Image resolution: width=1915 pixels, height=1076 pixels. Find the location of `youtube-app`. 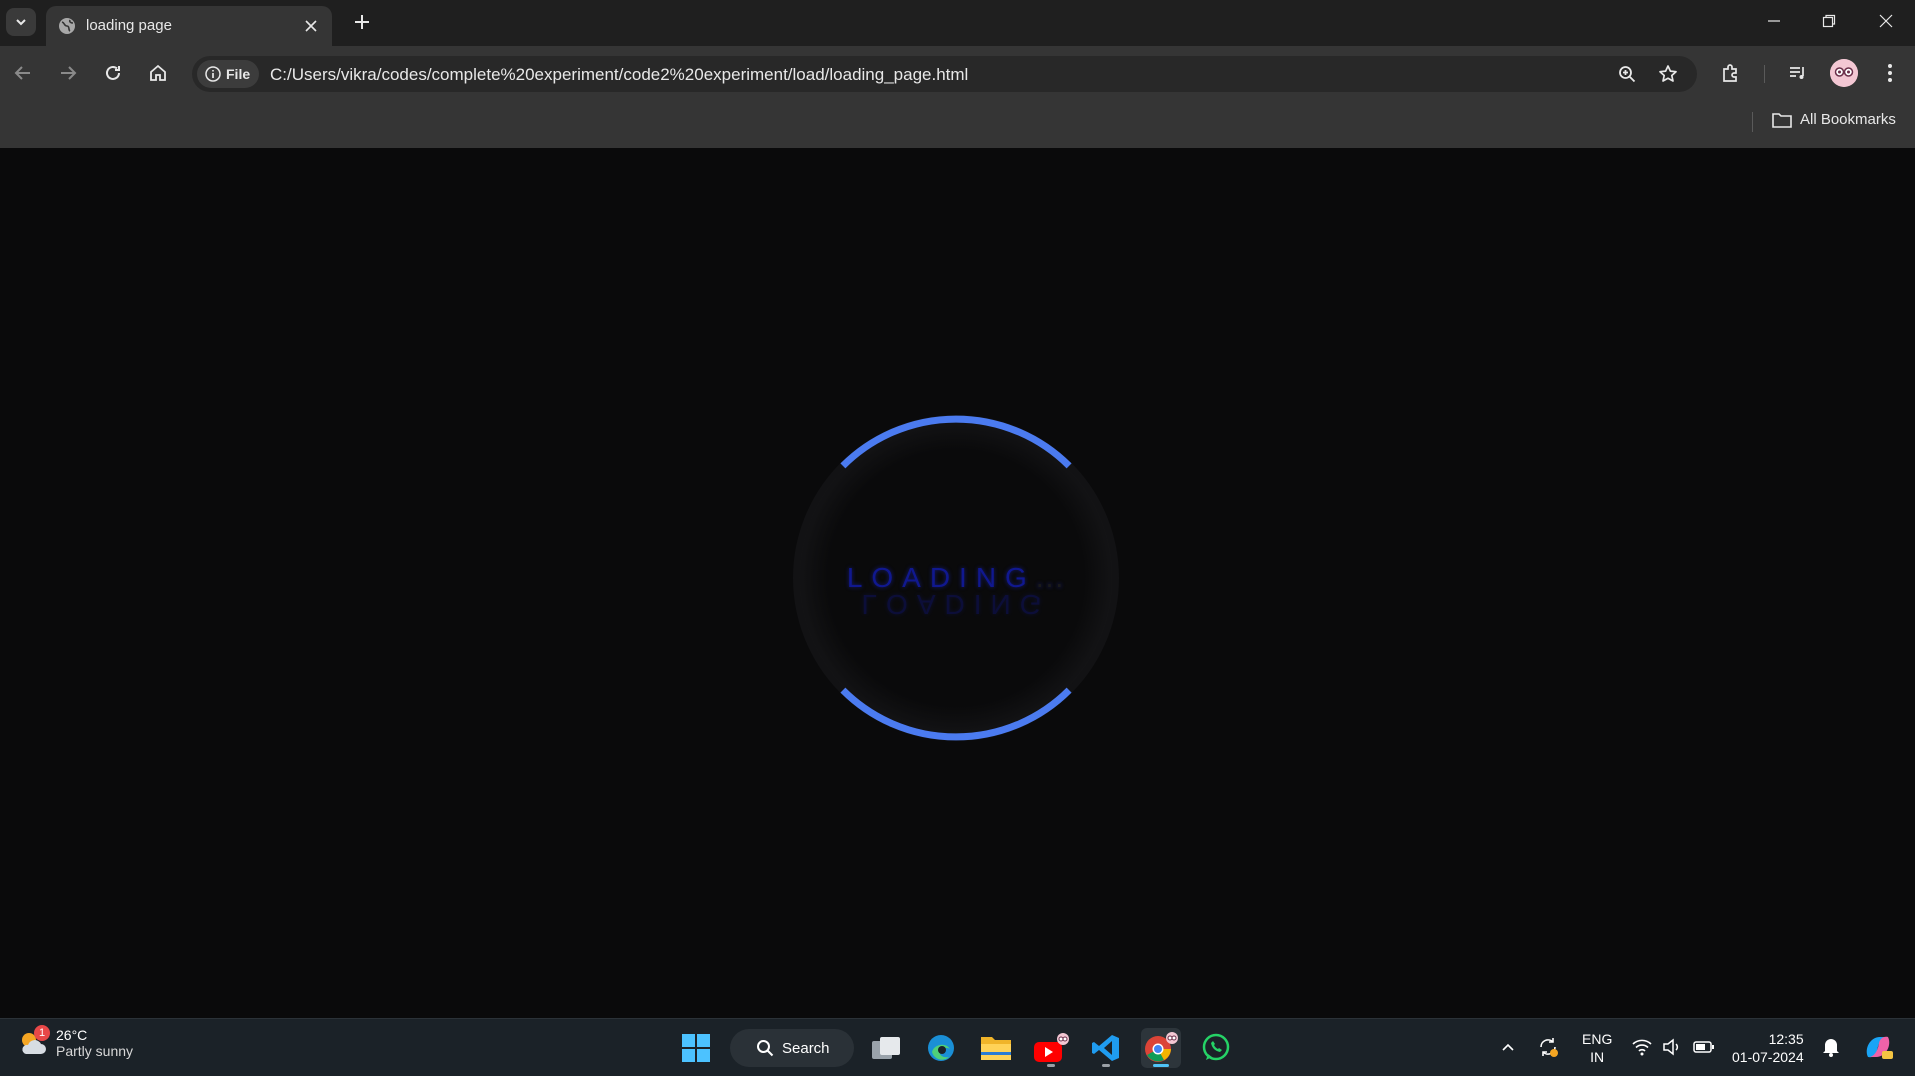

youtube-app is located at coordinates (1051, 1048).